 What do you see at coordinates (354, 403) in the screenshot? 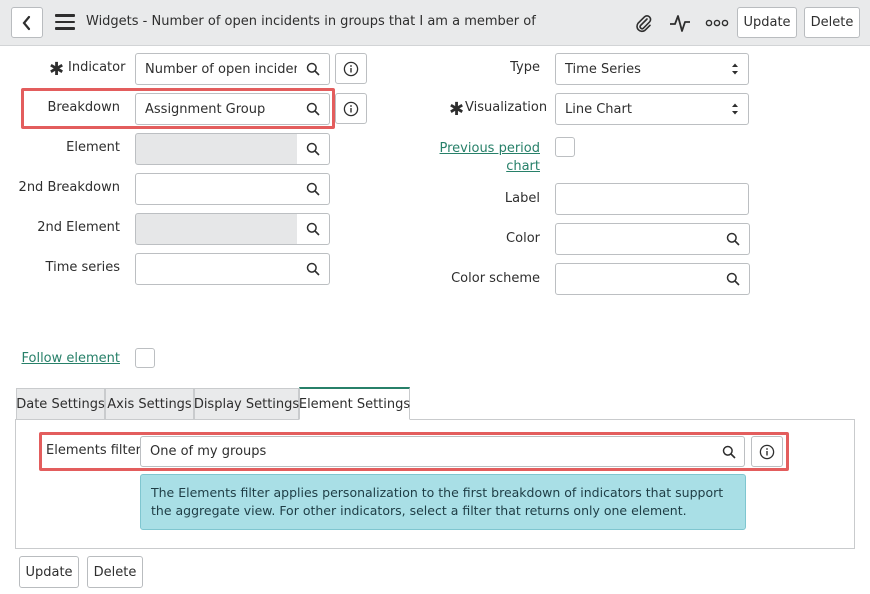
I see `tab-element-settings: Element Settings` at bounding box center [354, 403].